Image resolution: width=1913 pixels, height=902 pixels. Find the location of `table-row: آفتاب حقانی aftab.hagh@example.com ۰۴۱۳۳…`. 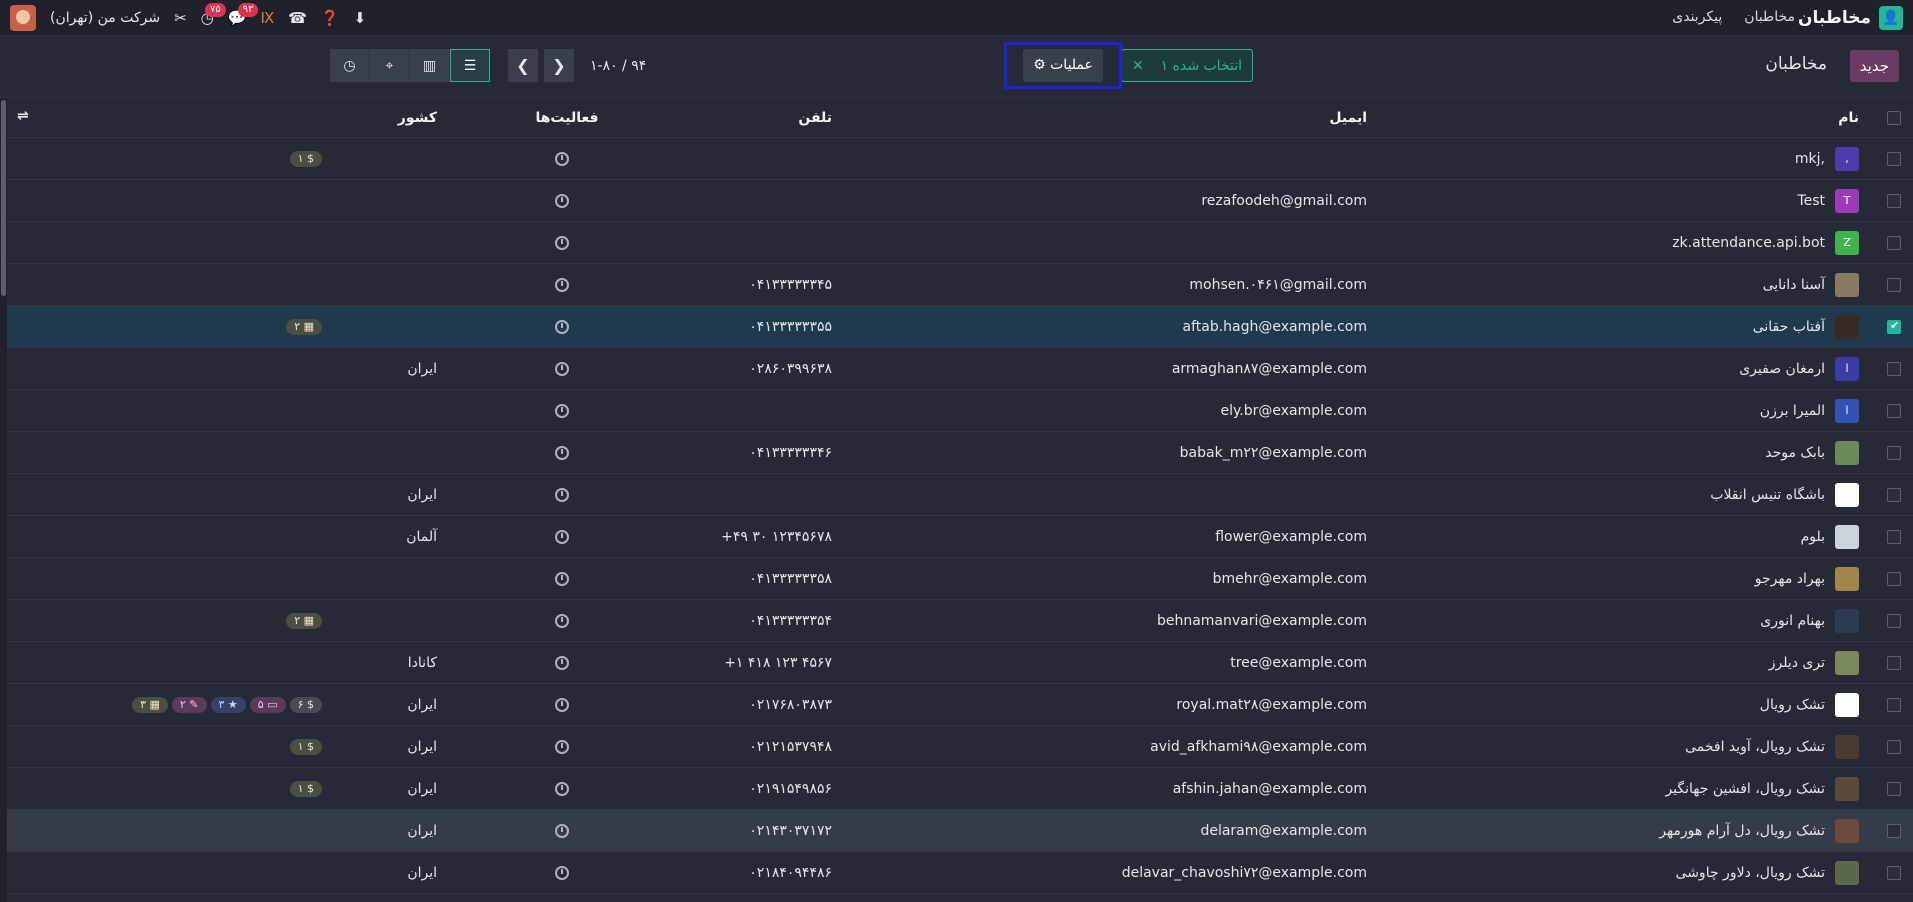

table-row: آفتاب حقانی aftab.hagh@example.com ۰۴۱۳۳… is located at coordinates (960, 327).